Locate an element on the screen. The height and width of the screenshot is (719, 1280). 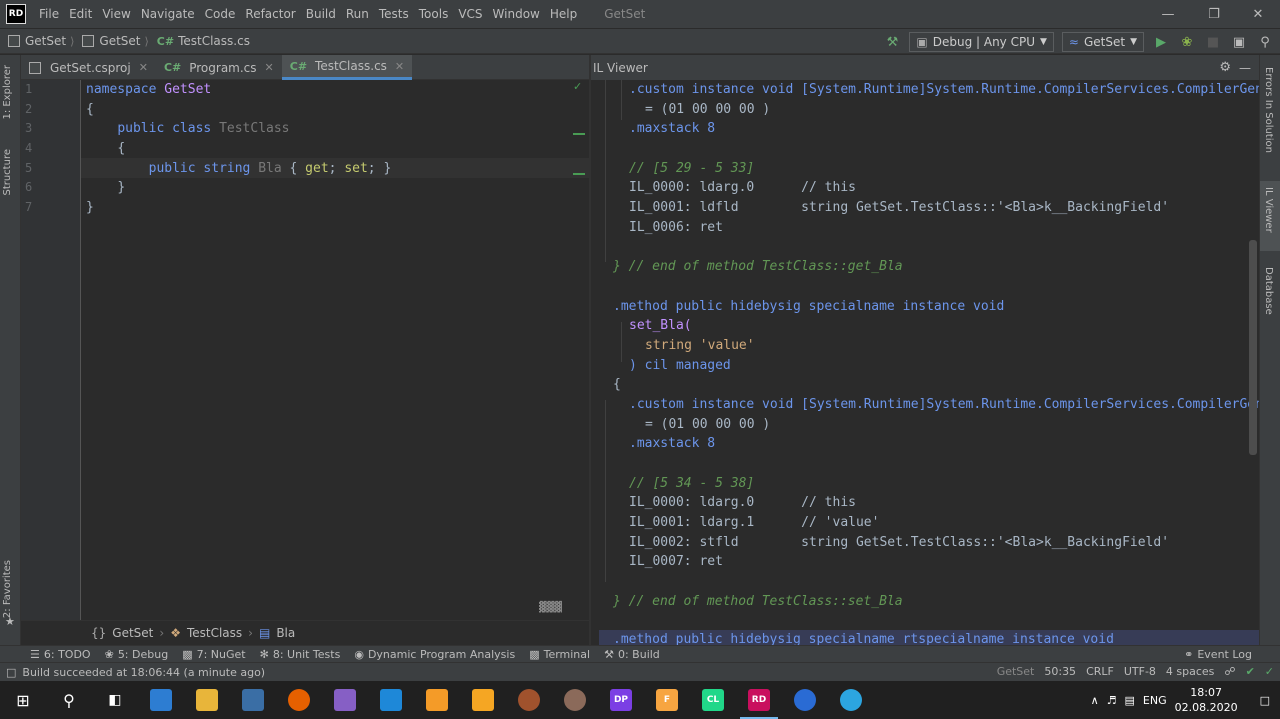
event-log-button: ⚭ Event Log is located at coordinates (1218, 654).